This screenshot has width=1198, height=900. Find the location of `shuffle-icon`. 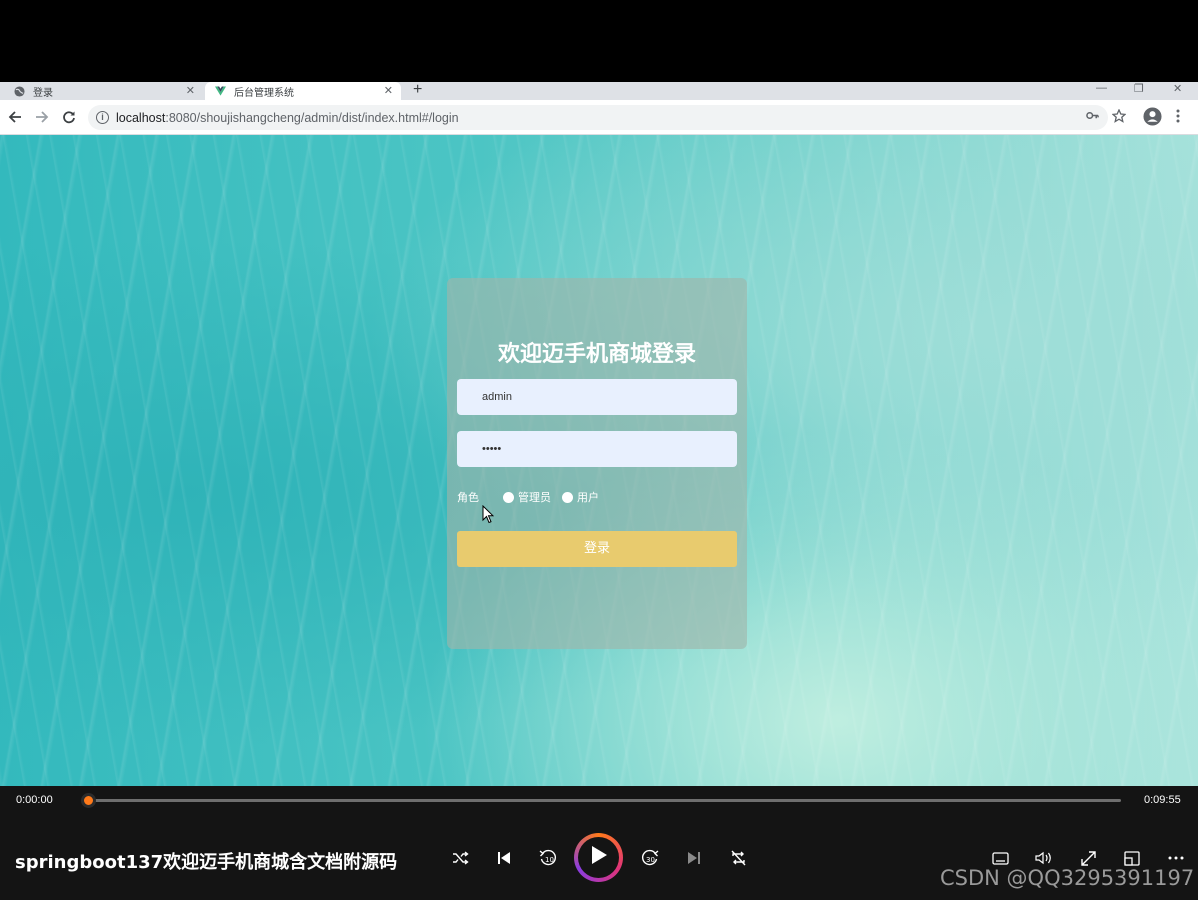

shuffle-icon is located at coordinates (460, 858).